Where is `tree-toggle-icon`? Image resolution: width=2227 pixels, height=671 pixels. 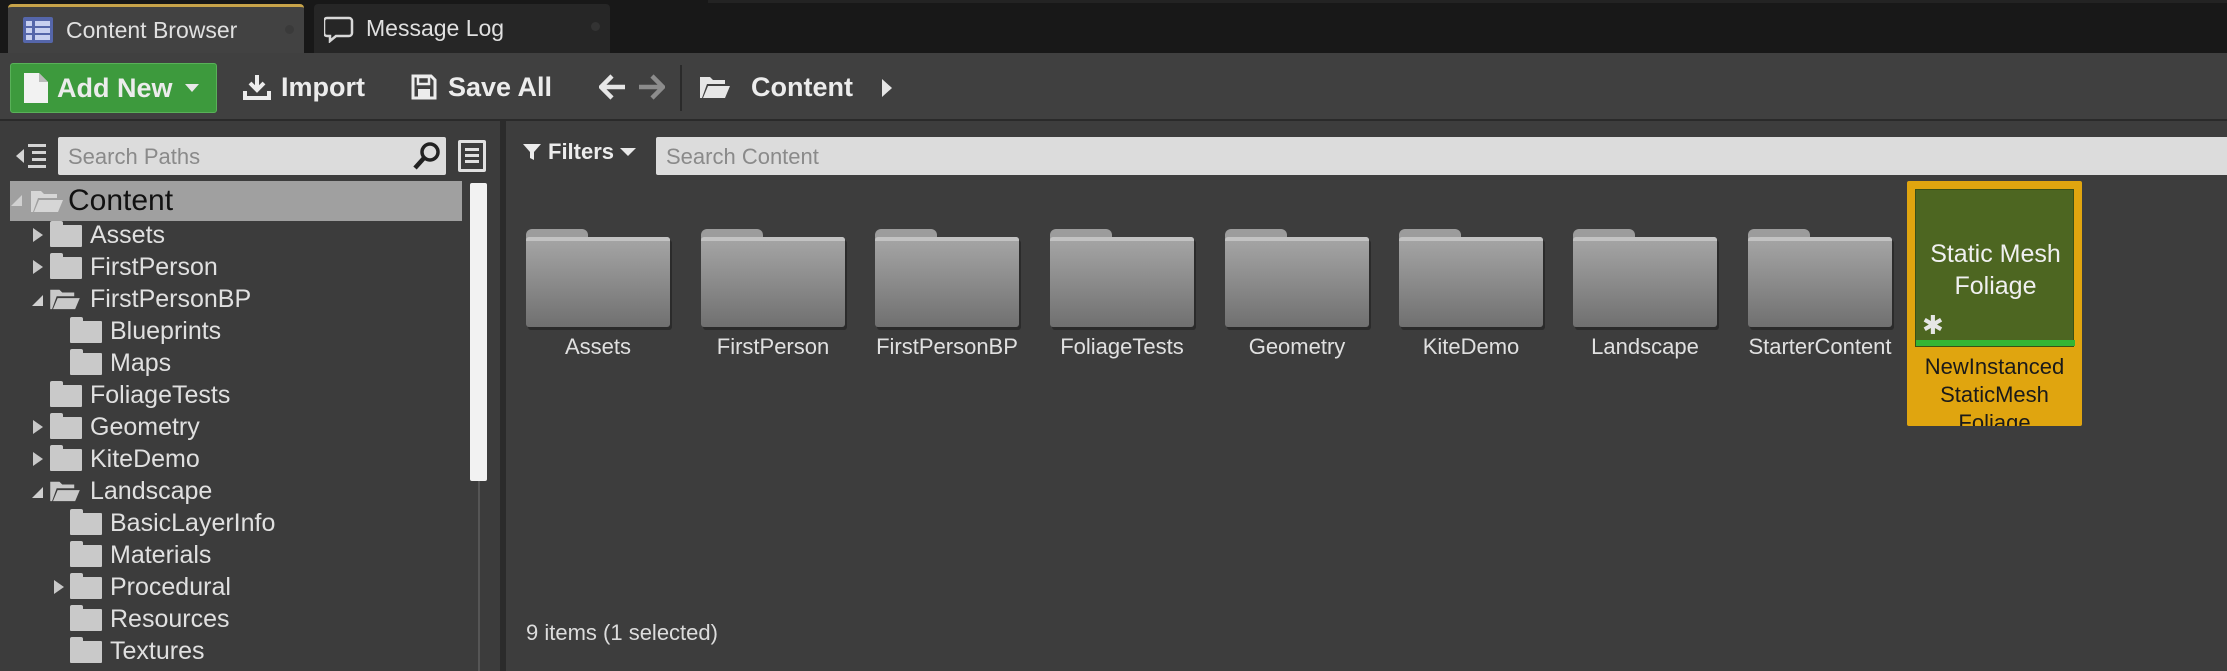 tree-toggle-icon is located at coordinates (31, 156).